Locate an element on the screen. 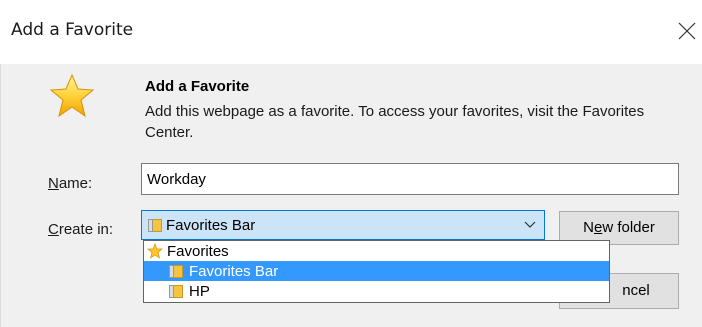  chevron-down-icon is located at coordinates (530, 224).